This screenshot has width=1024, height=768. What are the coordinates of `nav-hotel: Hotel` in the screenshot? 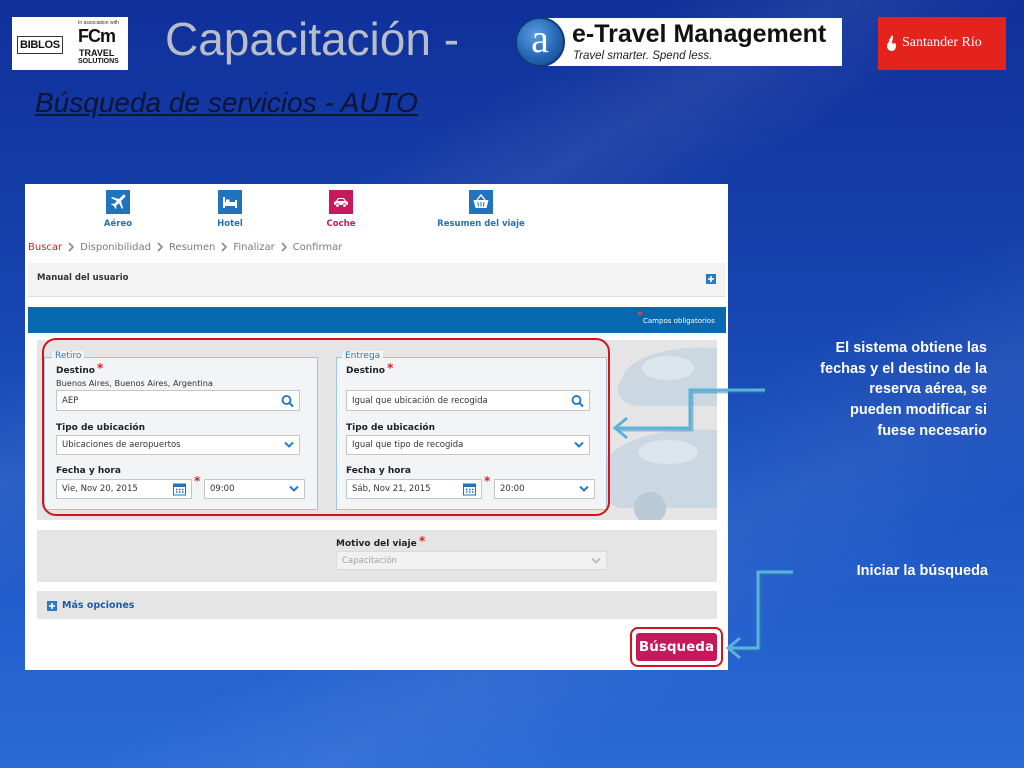 It's located at (230, 210).